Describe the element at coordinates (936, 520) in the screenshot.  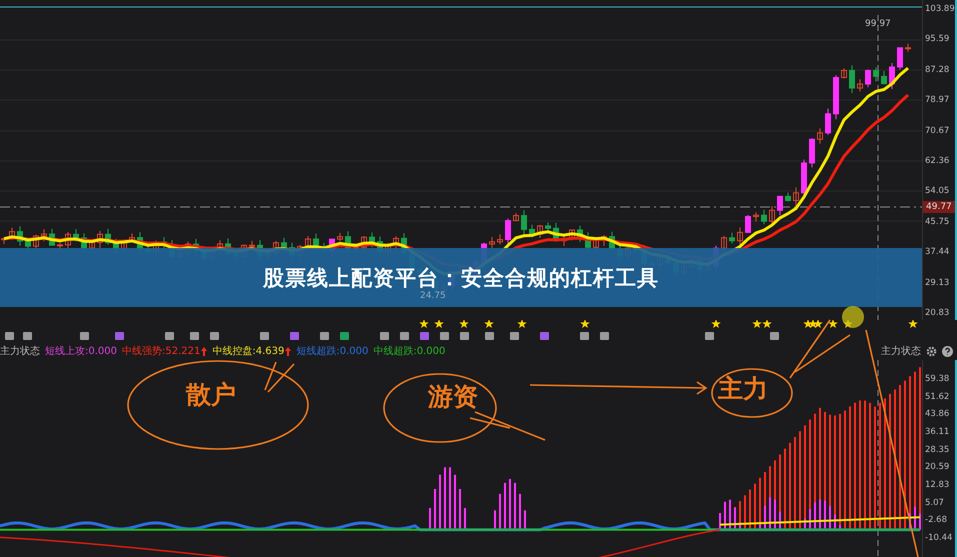
I see `indicator-axis-label: -2.68` at that location.